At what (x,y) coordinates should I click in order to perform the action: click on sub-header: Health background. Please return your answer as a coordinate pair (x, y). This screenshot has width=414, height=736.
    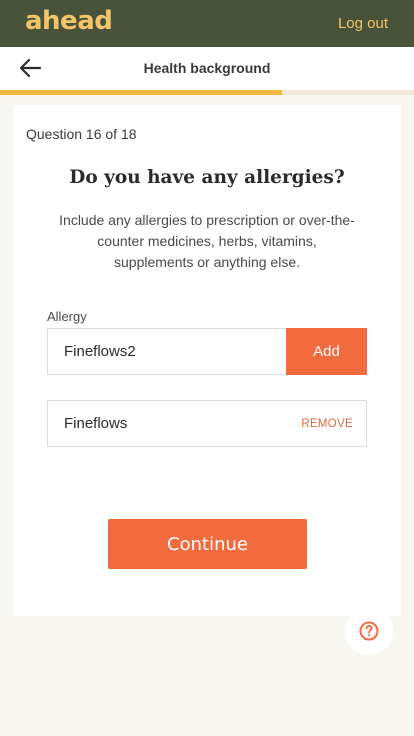
    Looking at the image, I should click on (207, 68).